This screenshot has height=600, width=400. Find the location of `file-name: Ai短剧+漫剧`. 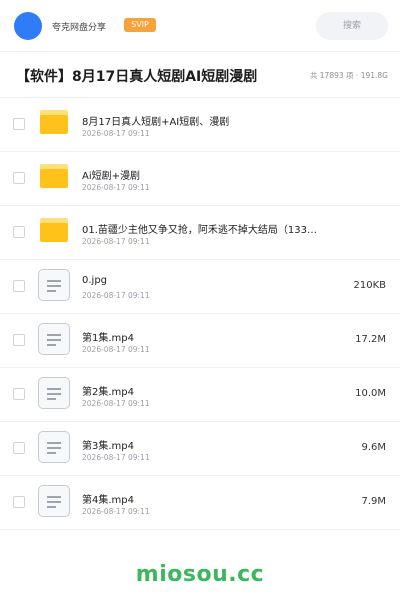

file-name: Ai短剧+漫剧 is located at coordinates (111, 176).